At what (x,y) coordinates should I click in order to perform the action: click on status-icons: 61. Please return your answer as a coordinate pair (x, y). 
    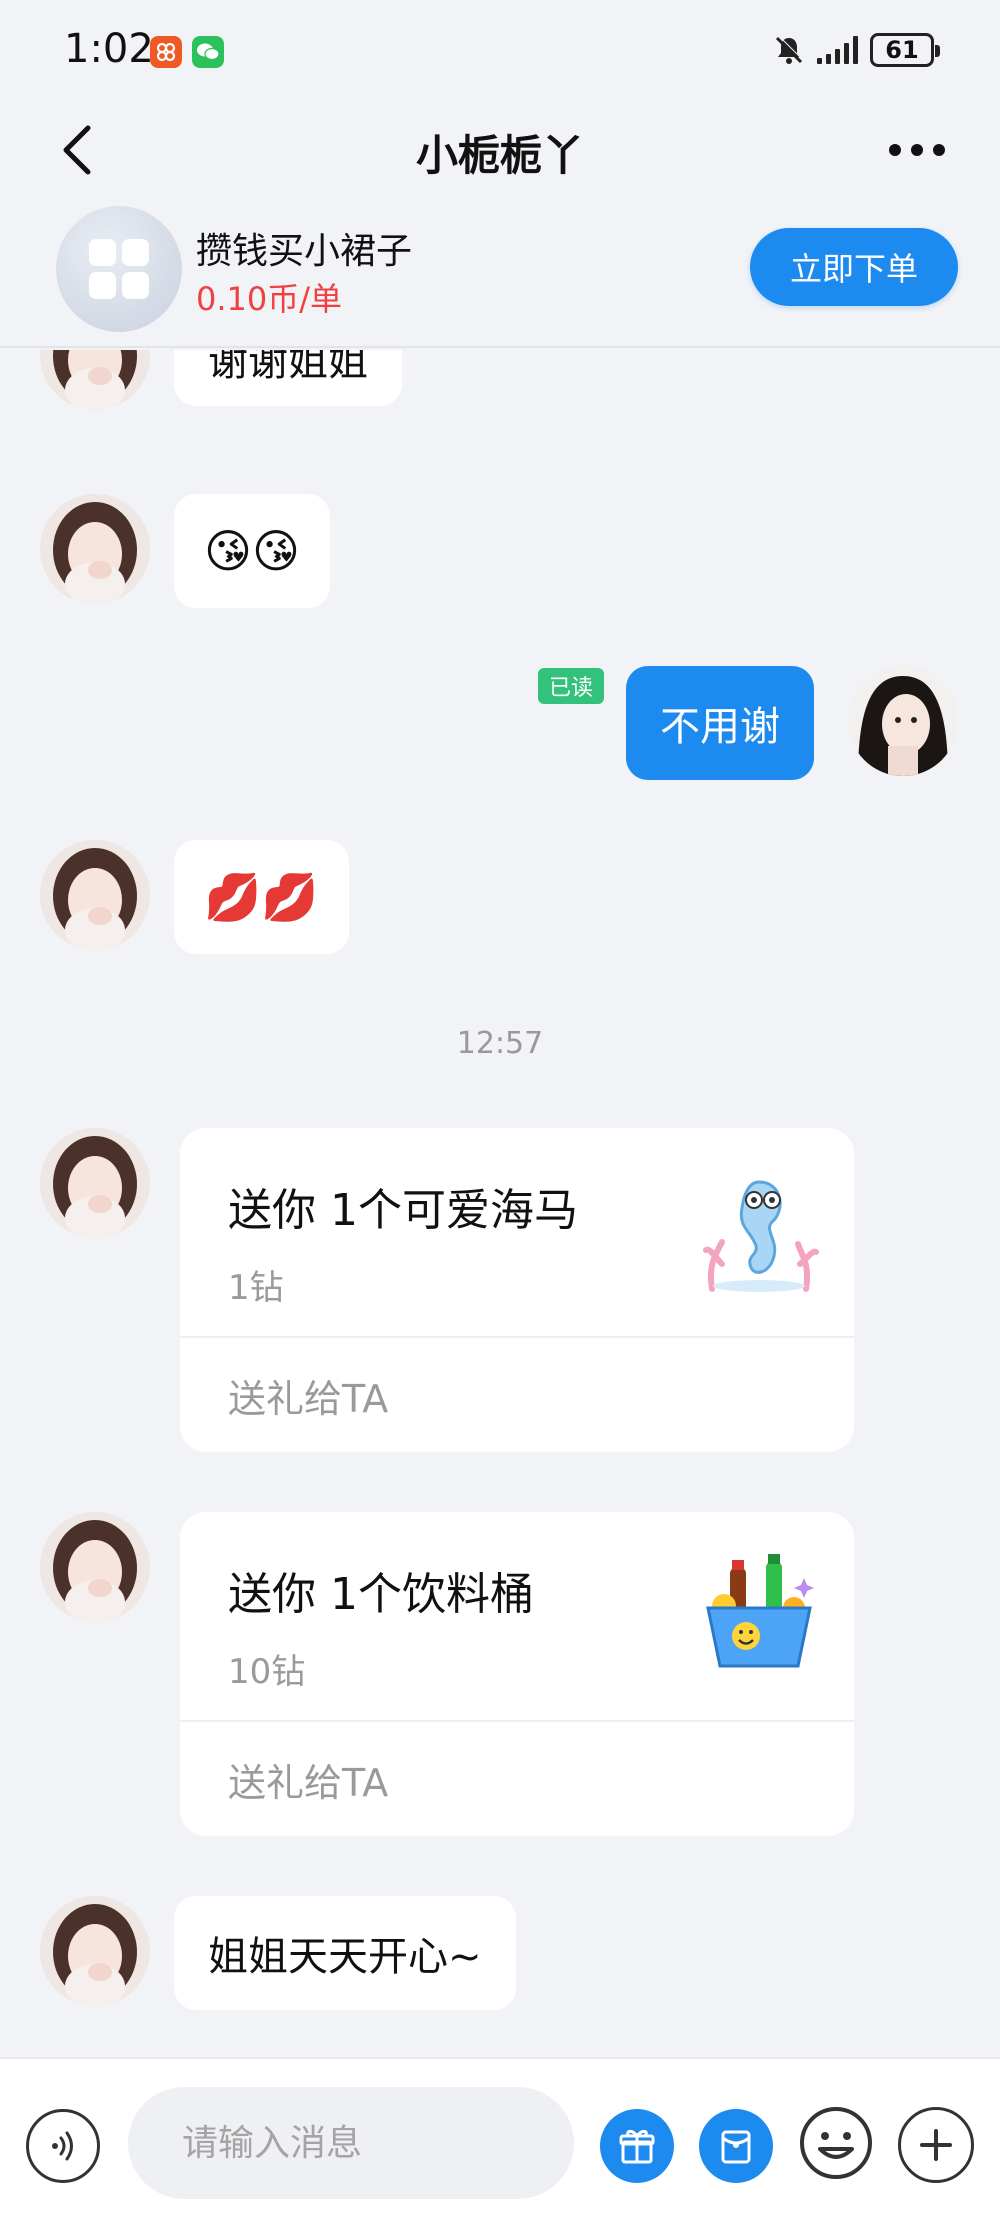
    Looking at the image, I should click on (856, 50).